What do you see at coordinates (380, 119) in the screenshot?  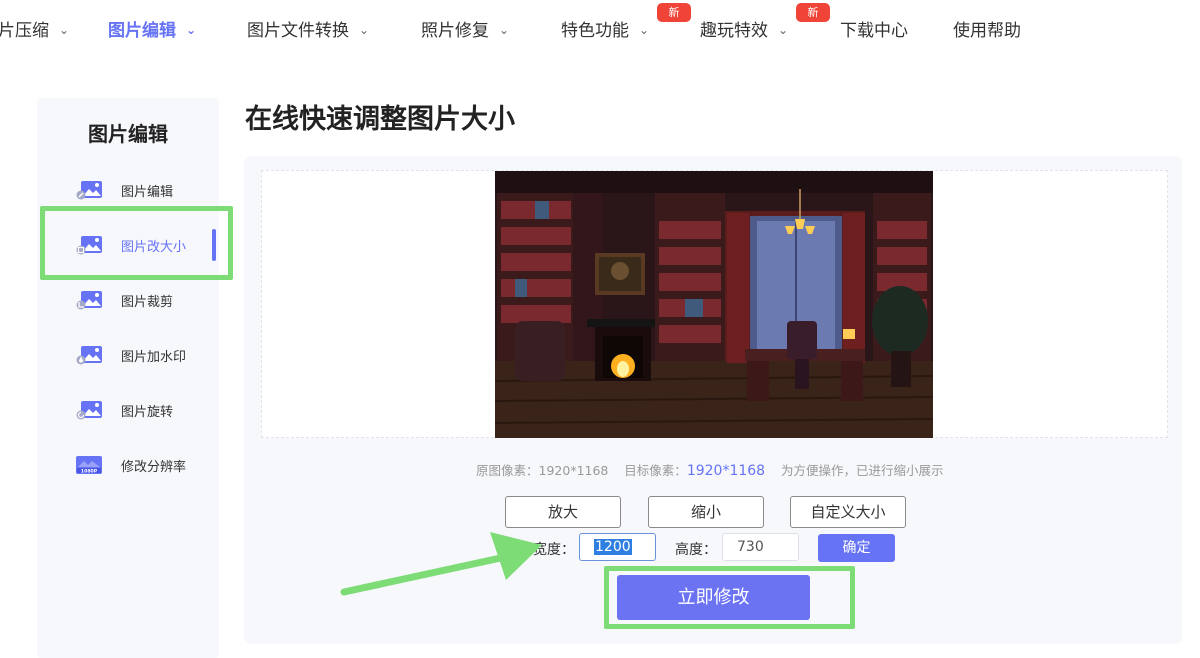 I see `page-title: 在线快速调整图片大小` at bounding box center [380, 119].